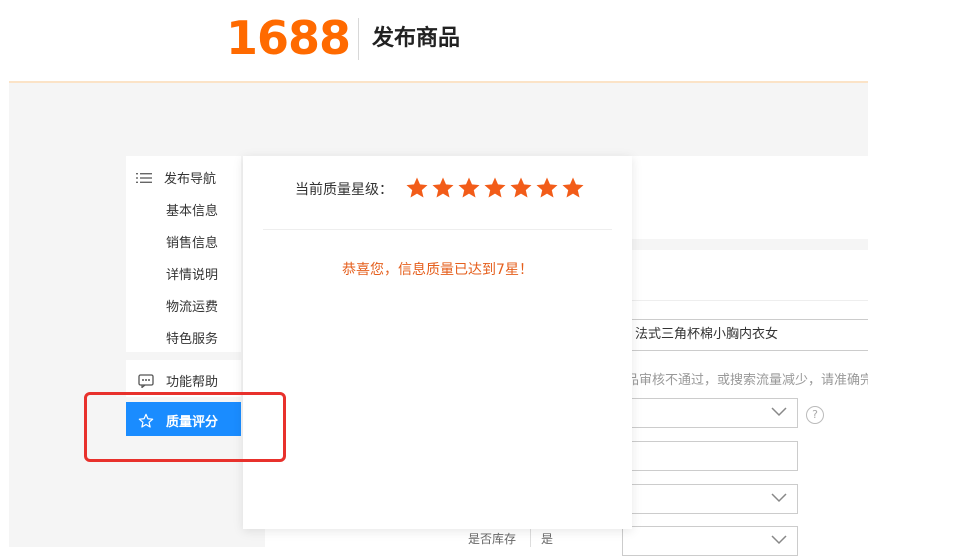 This screenshot has width=972, height=556. I want to click on text-input, so click(710, 456).